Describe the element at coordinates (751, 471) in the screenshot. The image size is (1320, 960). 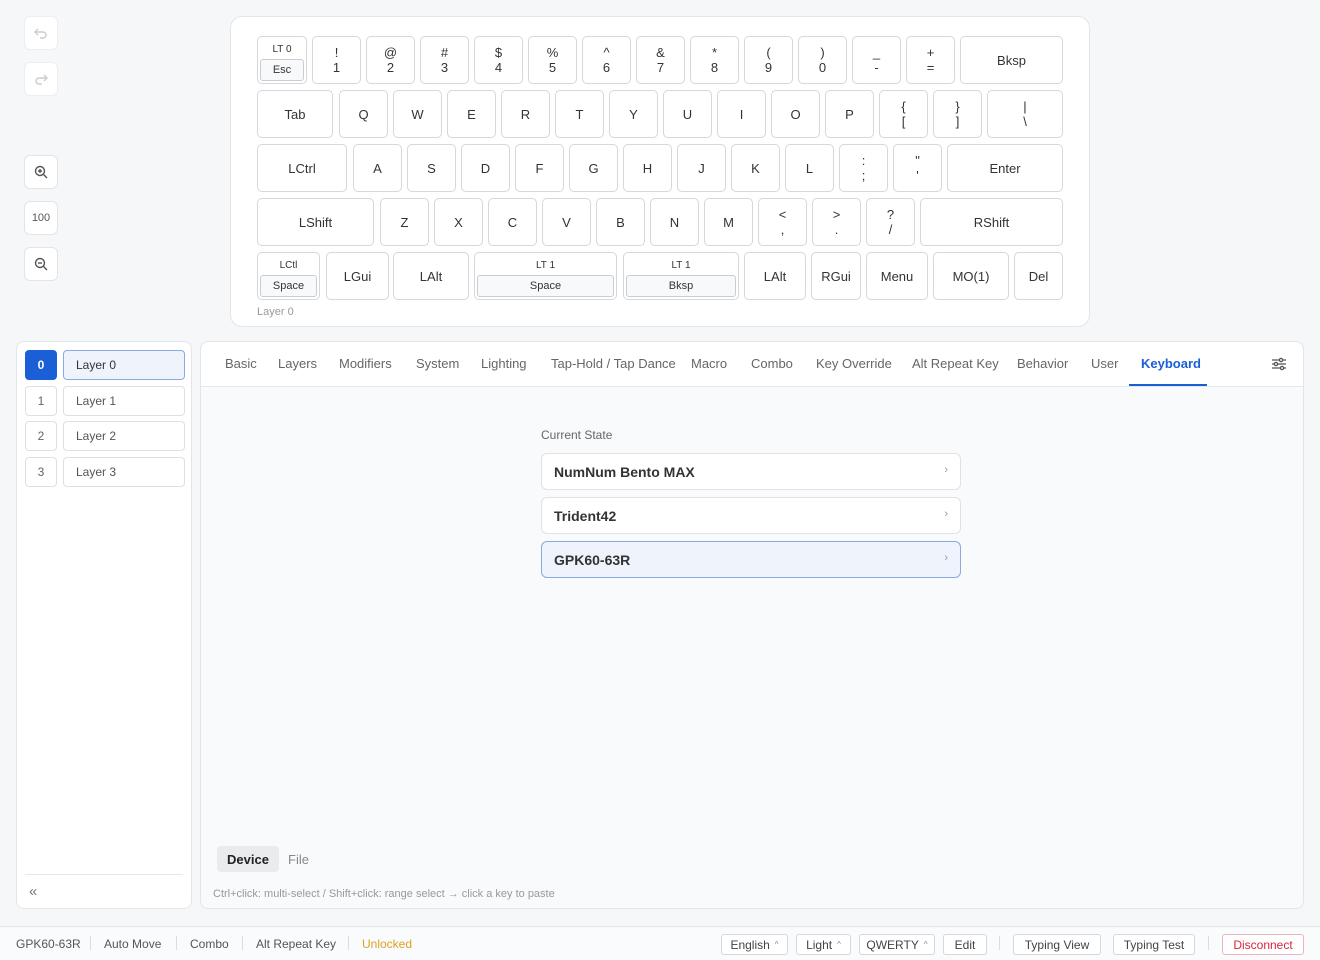
I see `keyboard-item-numnum-bento-max: NumNum Bento MAX ›` at that location.